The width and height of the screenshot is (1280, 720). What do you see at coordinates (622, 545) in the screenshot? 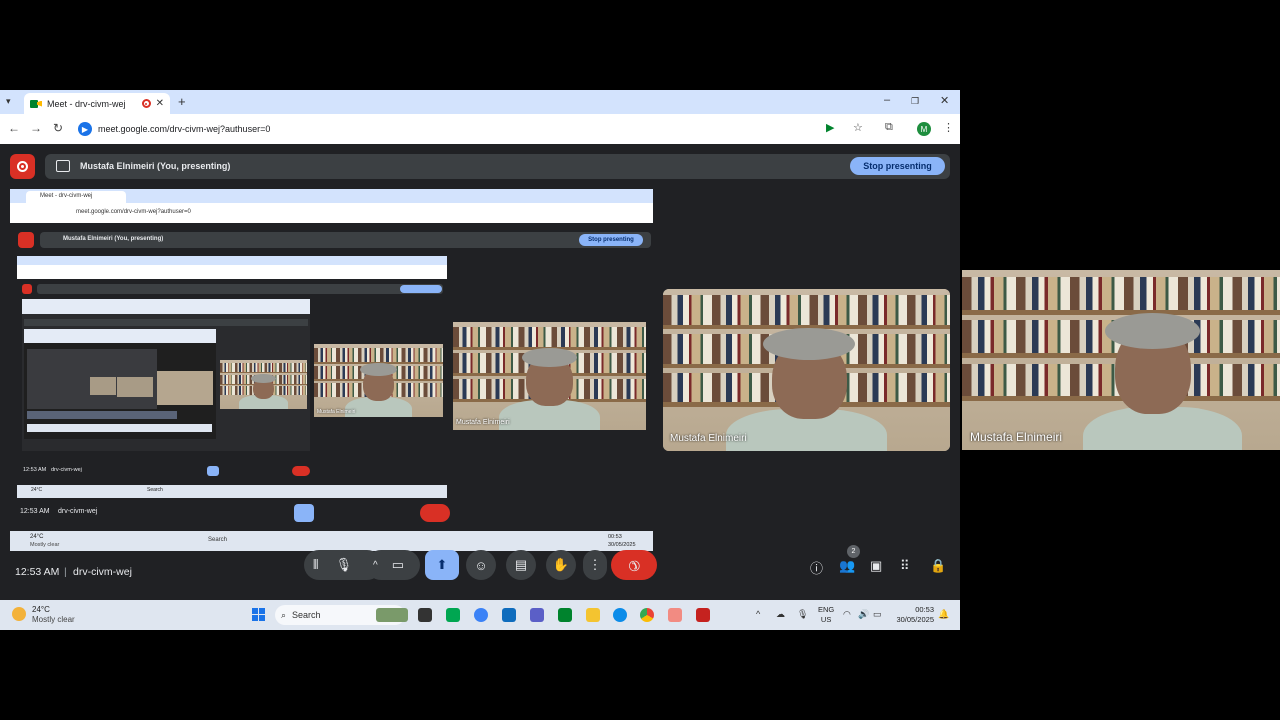
I see `nested-date-l1: 30/05/2025` at bounding box center [622, 545].